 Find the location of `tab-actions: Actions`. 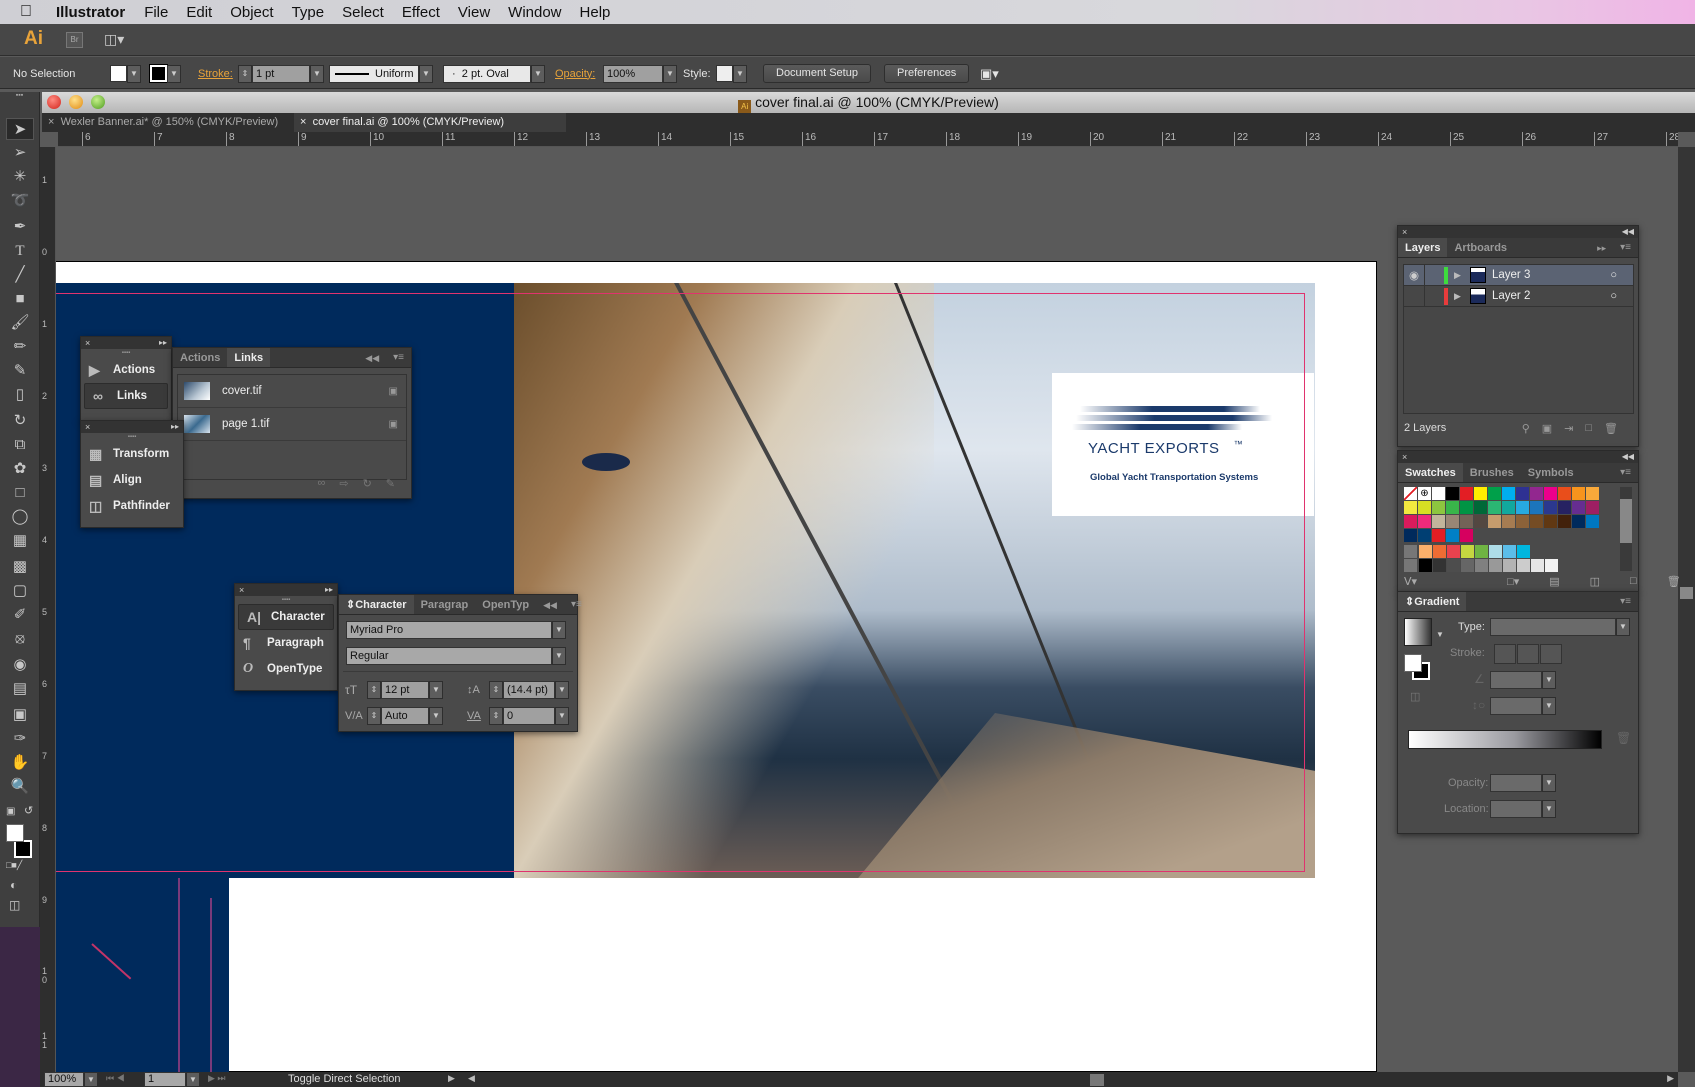

tab-actions: Actions is located at coordinates (200, 357).